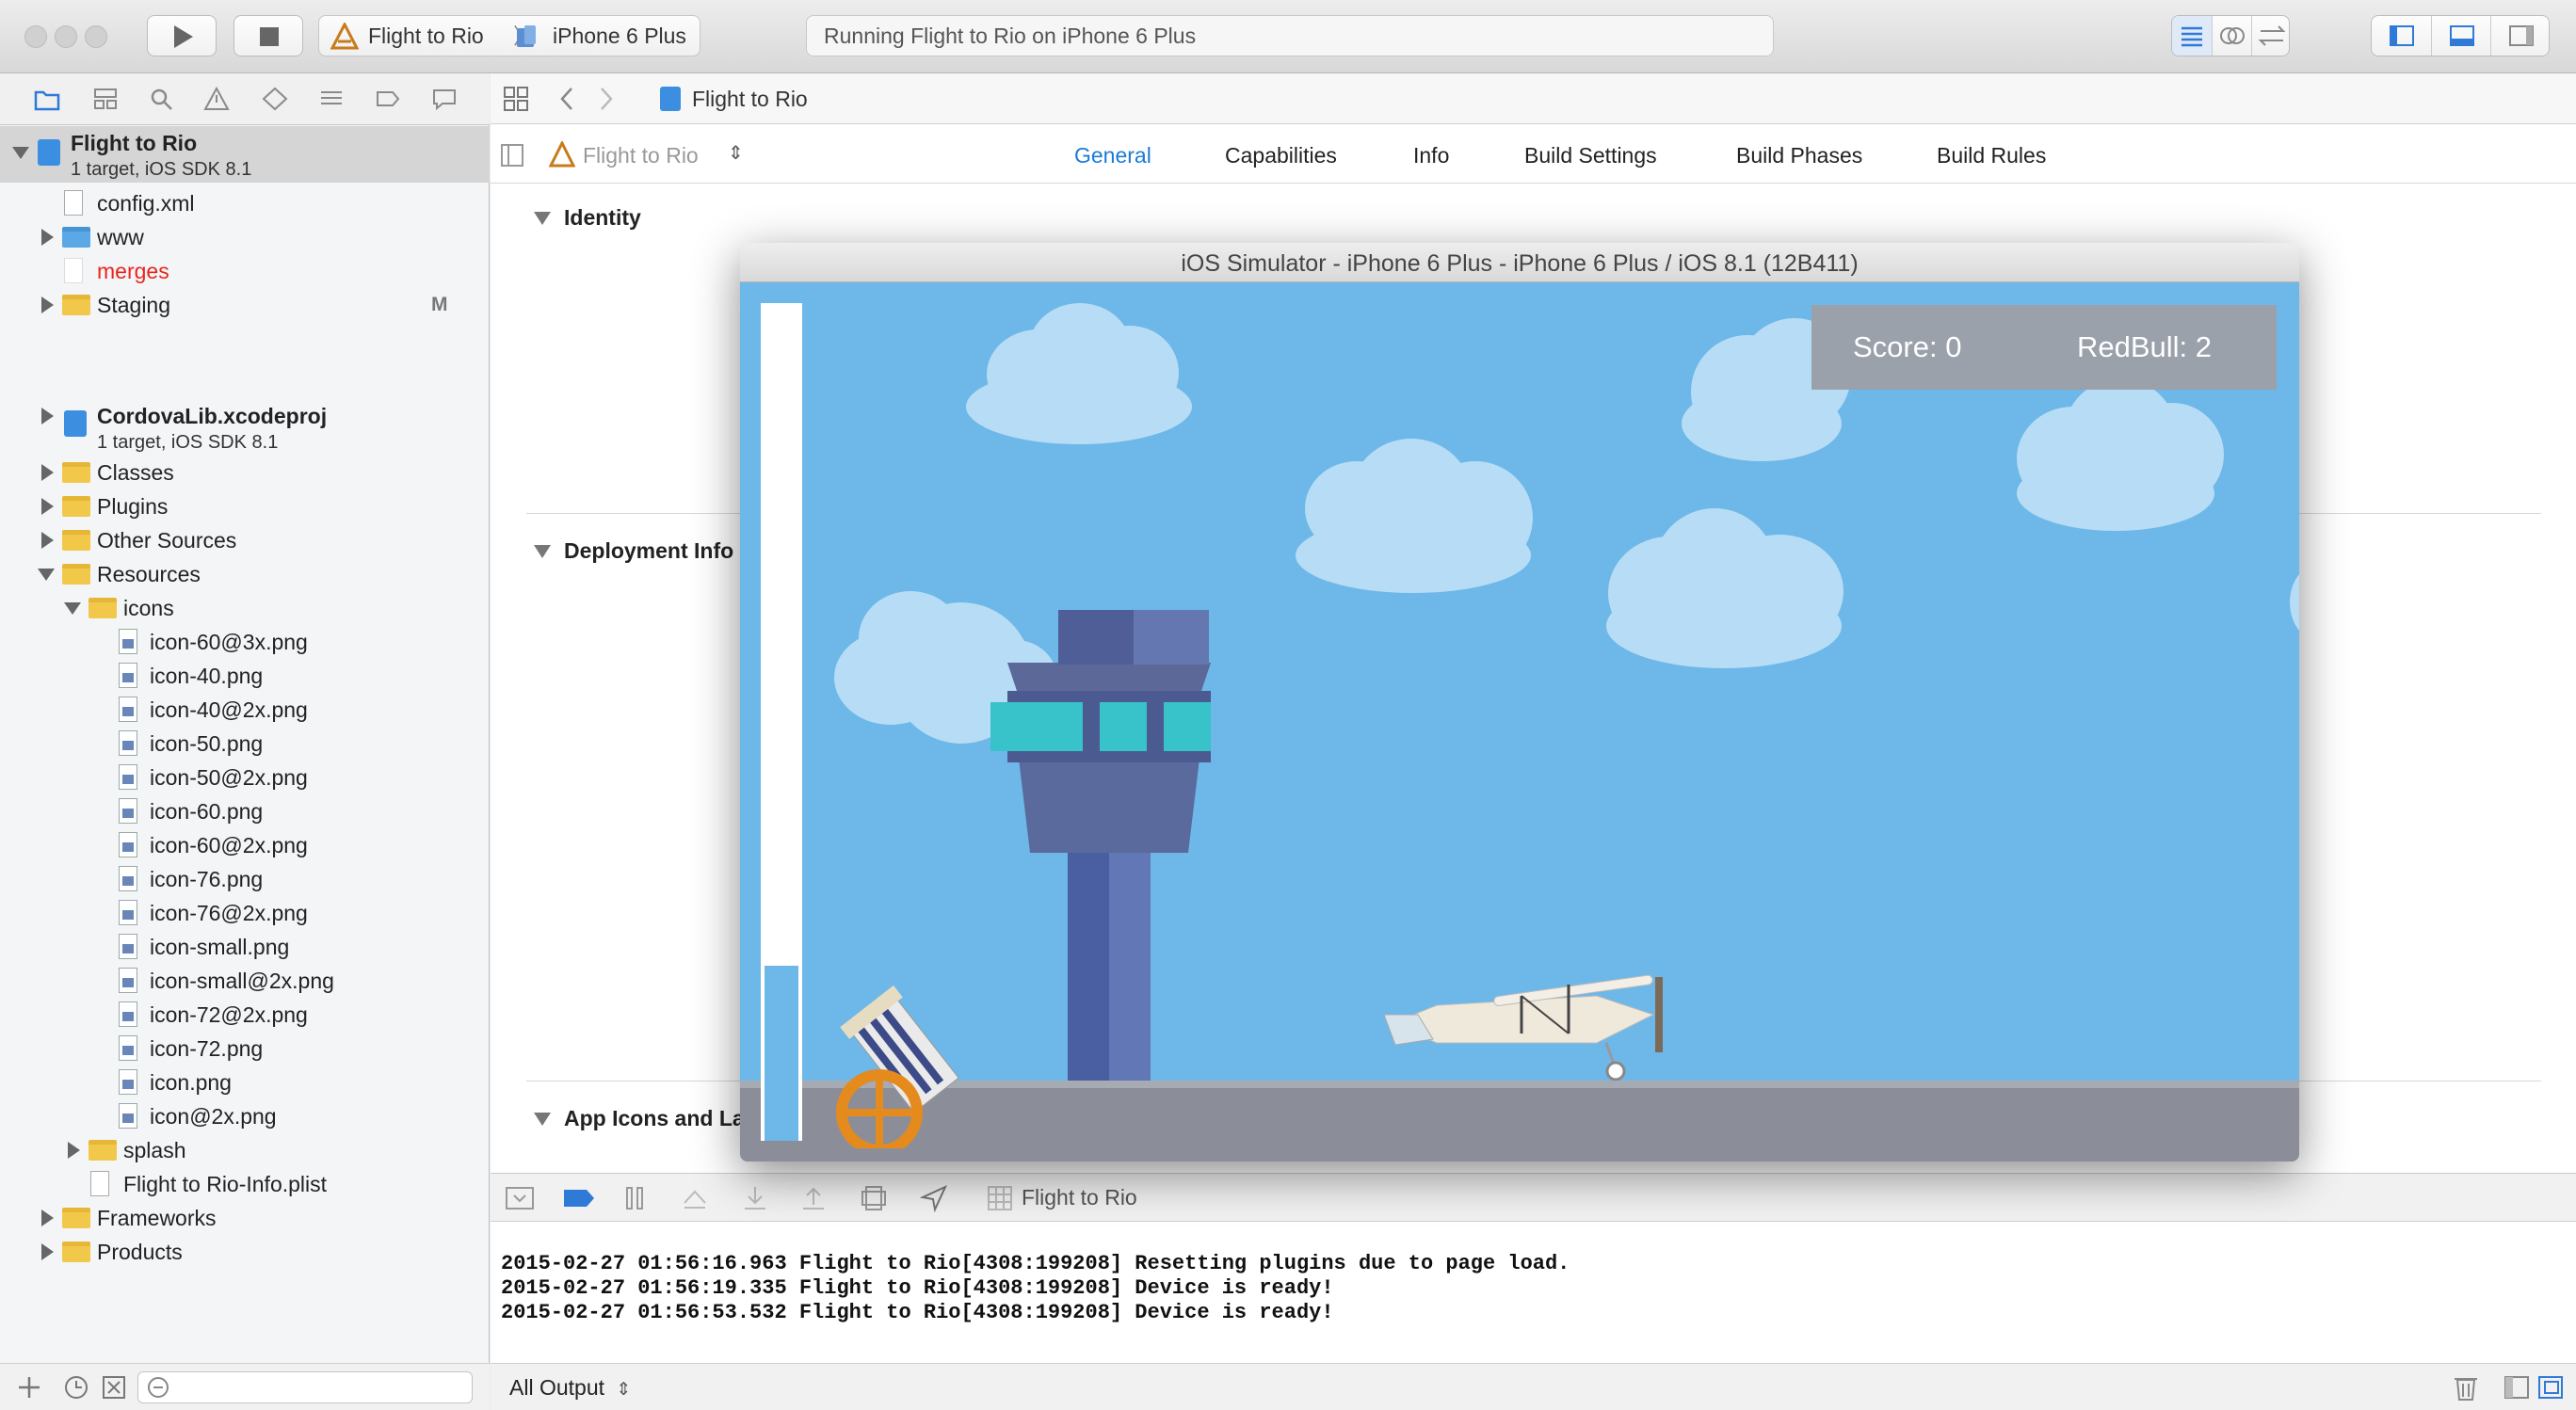  What do you see at coordinates (934, 1198) in the screenshot?
I see `simulate-location-icon` at bounding box center [934, 1198].